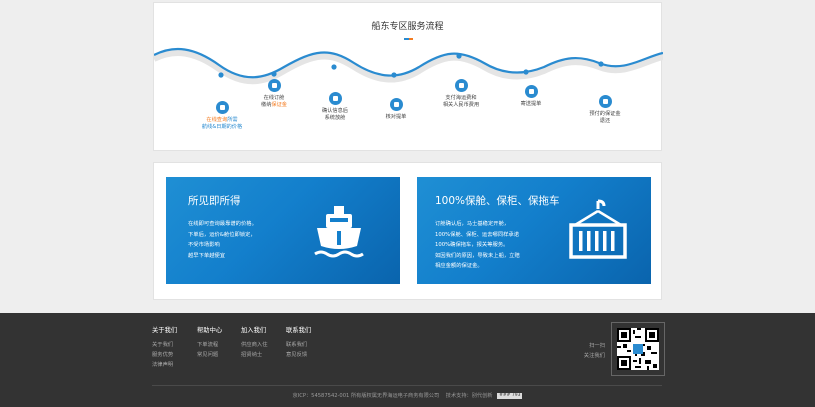 This screenshot has width=815, height=407. What do you see at coordinates (164, 365) in the screenshot?
I see `footer-link: 法律声明` at bounding box center [164, 365].